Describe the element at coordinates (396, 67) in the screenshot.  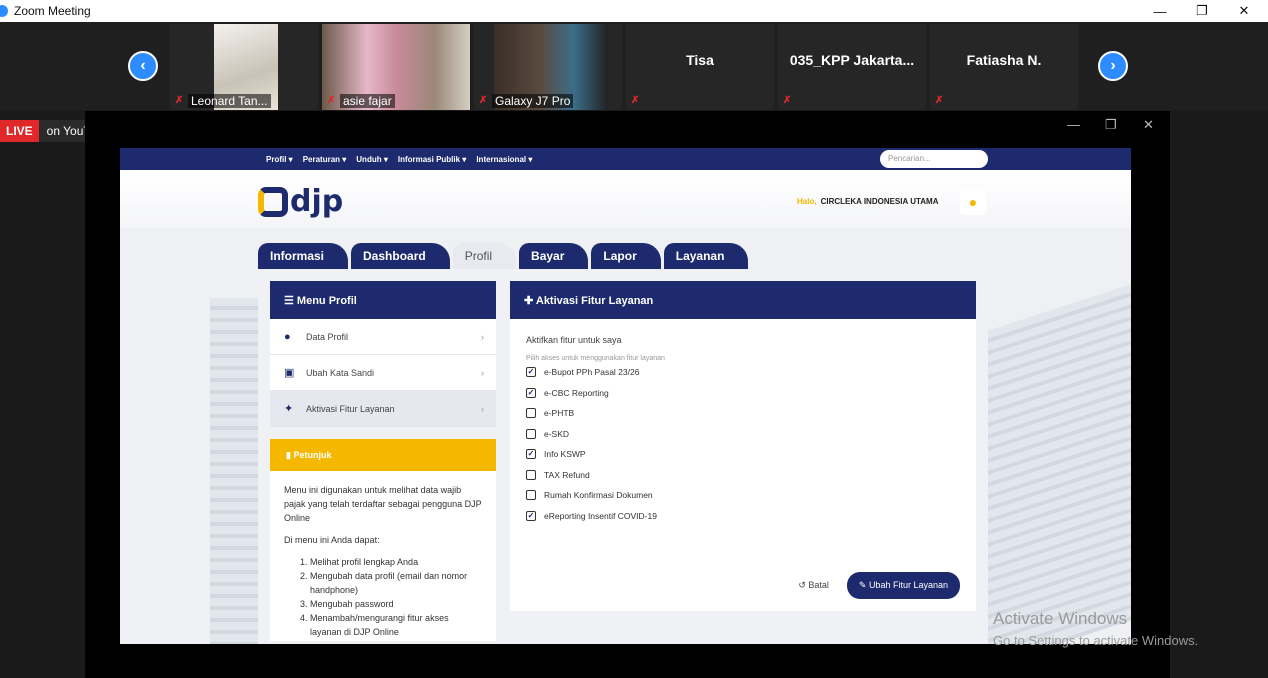
I see `participant-tile: ✗ asie fajar` at that location.